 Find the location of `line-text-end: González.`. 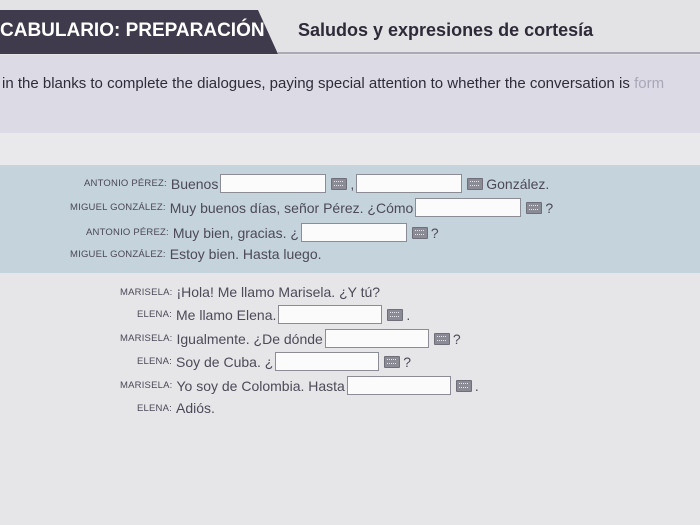

line-text-end: González. is located at coordinates (518, 183).